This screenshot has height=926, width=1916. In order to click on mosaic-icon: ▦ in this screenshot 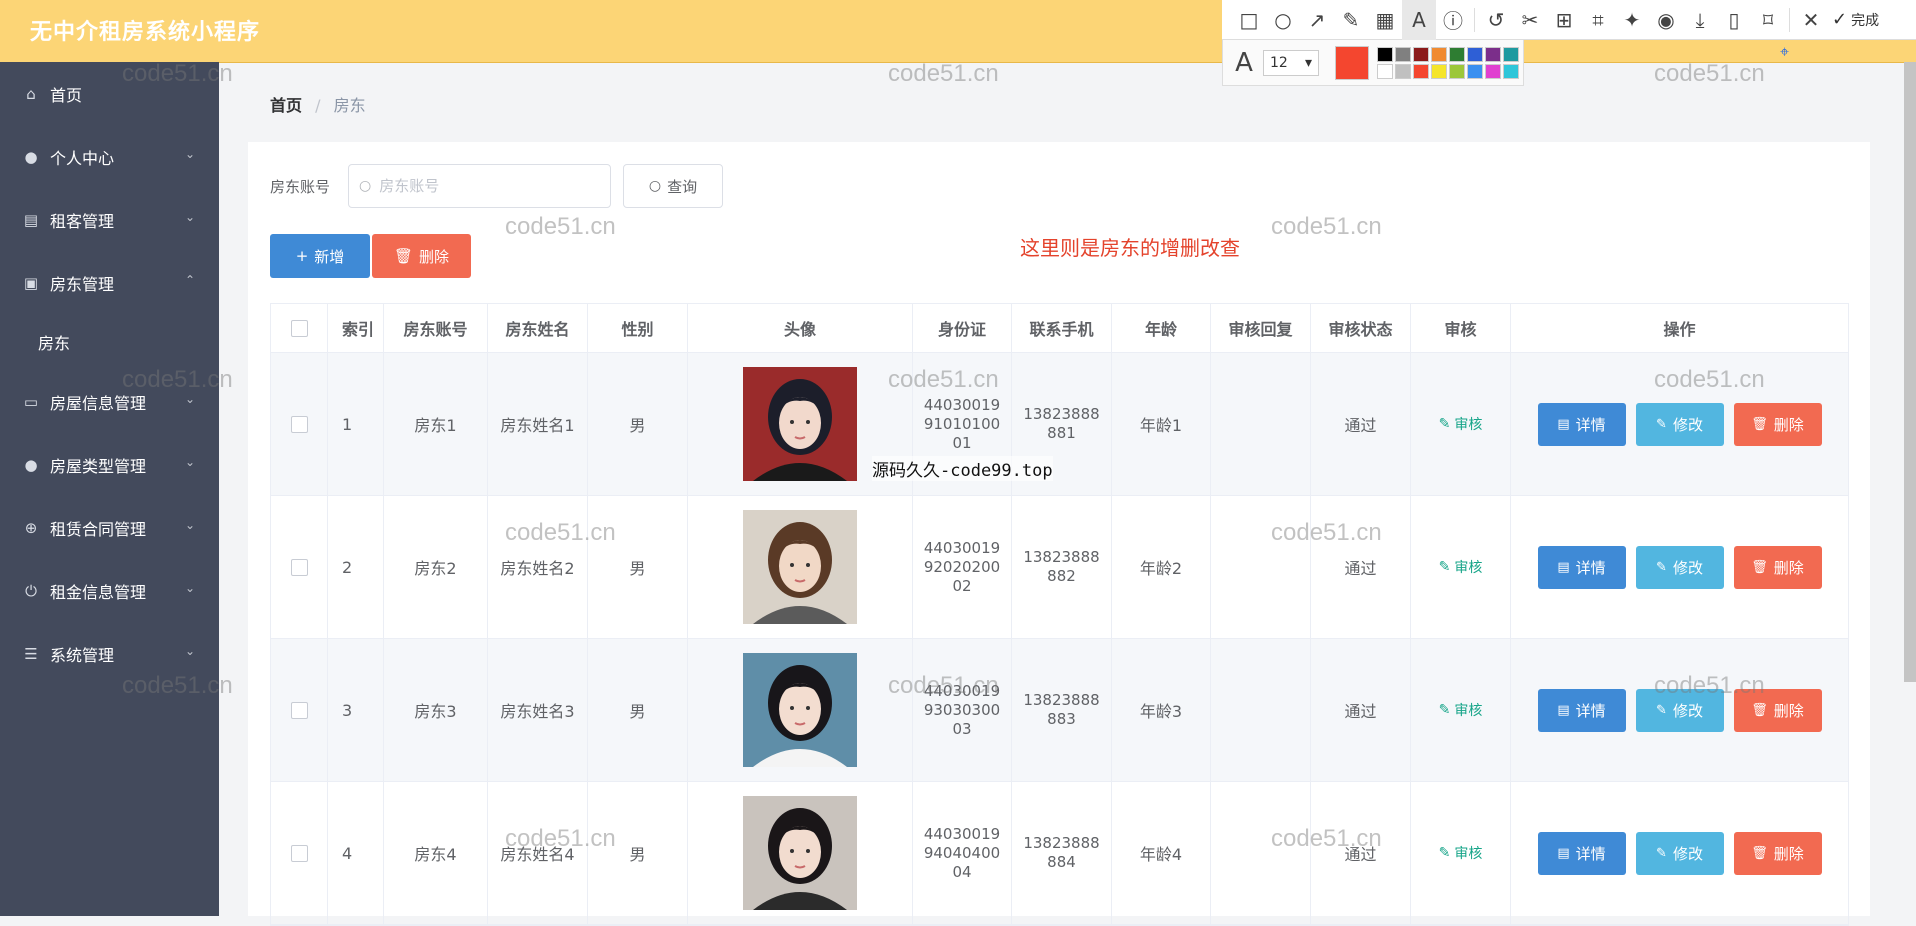, I will do `click(1385, 20)`.